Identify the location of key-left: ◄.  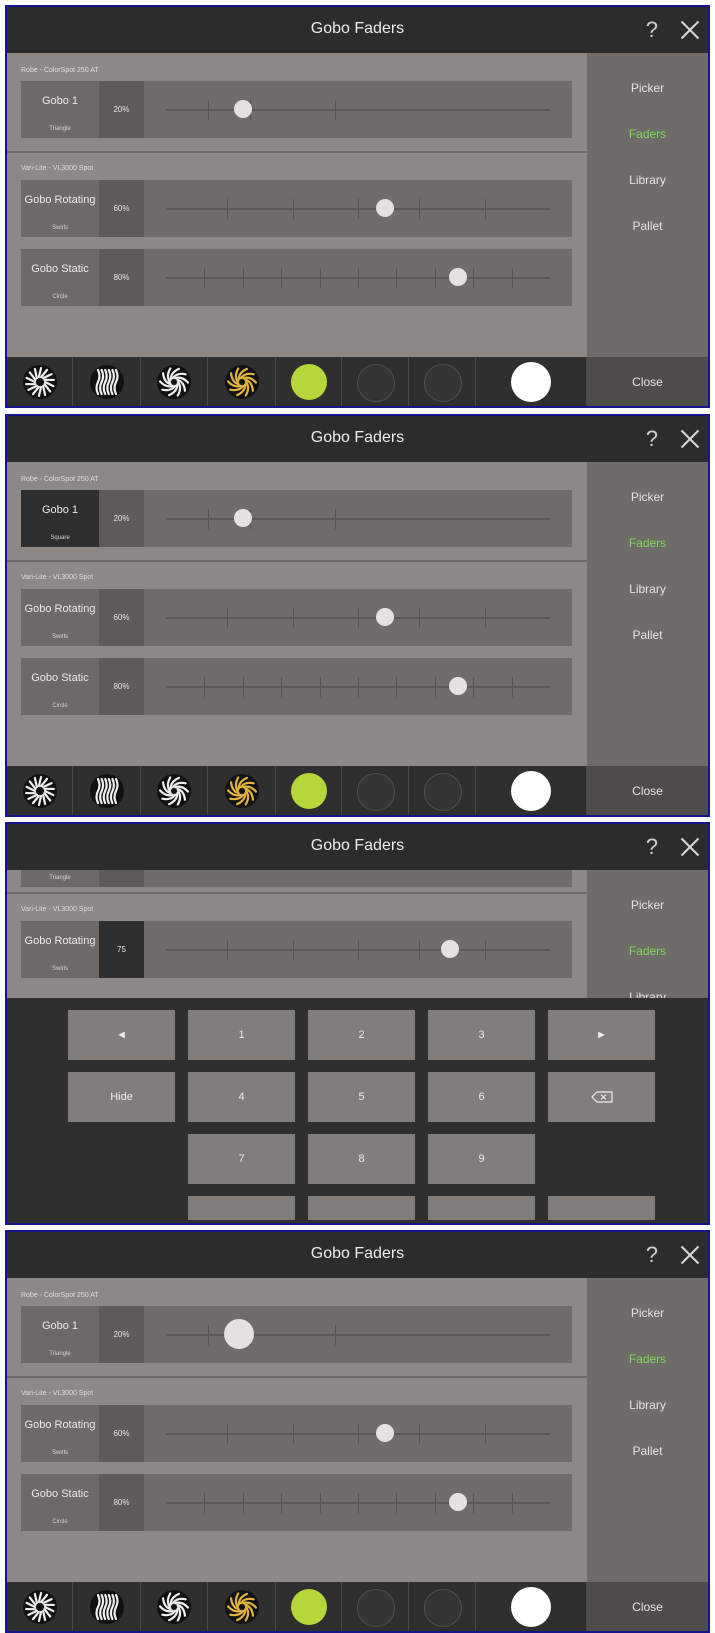
(121, 1035).